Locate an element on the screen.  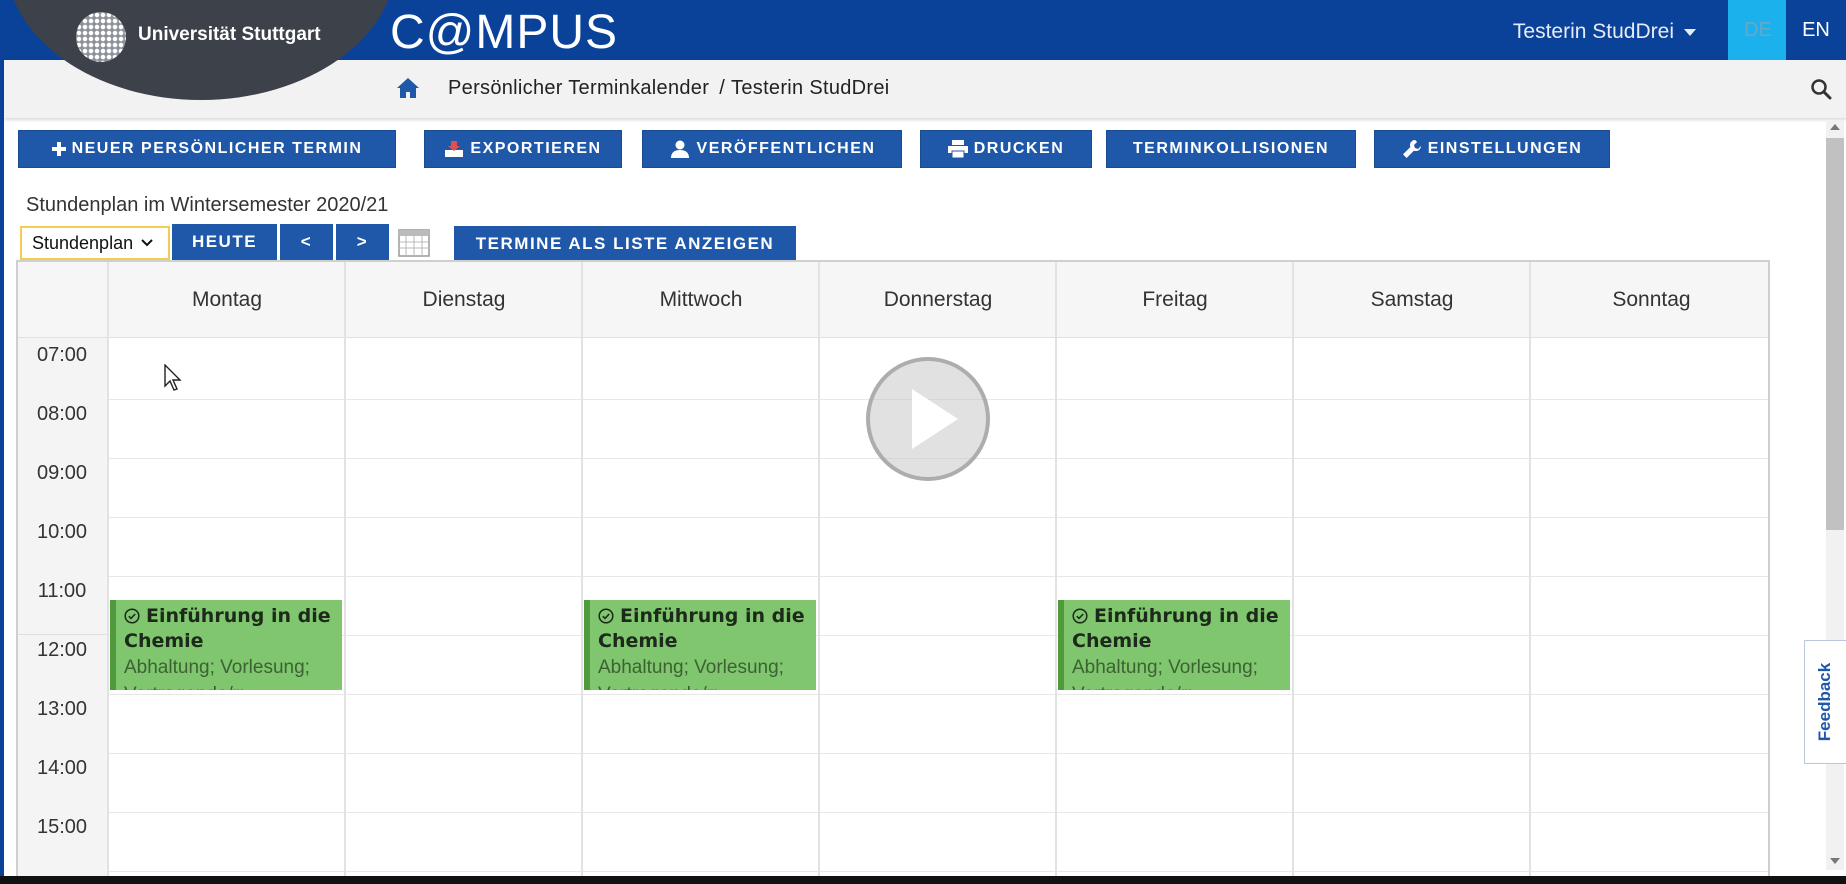
settings-button: EINSTELLUNGEN is located at coordinates (1492, 149).